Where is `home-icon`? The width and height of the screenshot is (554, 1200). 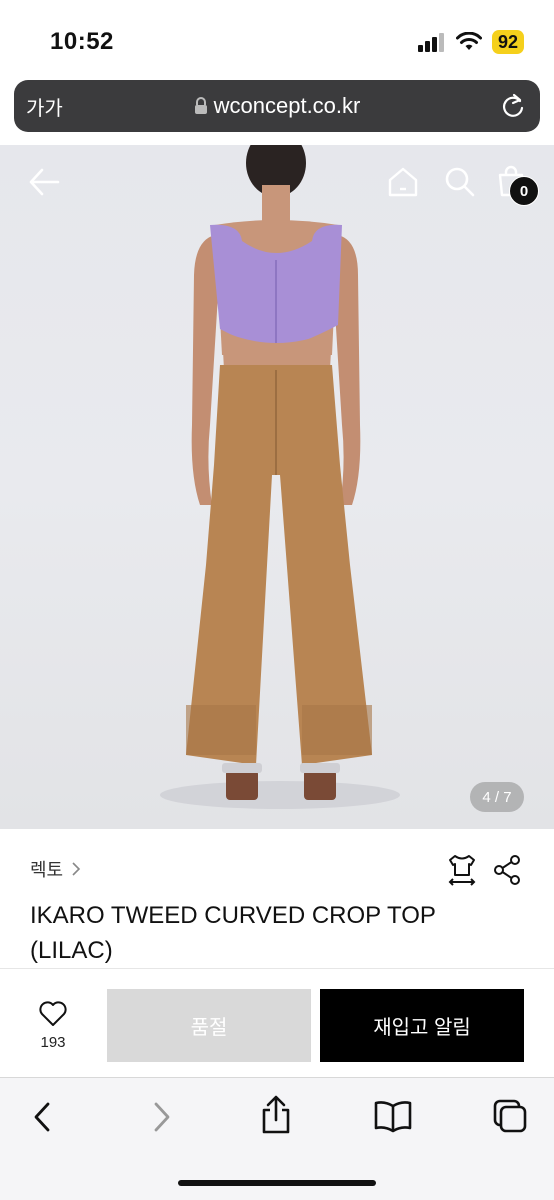
home-icon is located at coordinates (403, 182).